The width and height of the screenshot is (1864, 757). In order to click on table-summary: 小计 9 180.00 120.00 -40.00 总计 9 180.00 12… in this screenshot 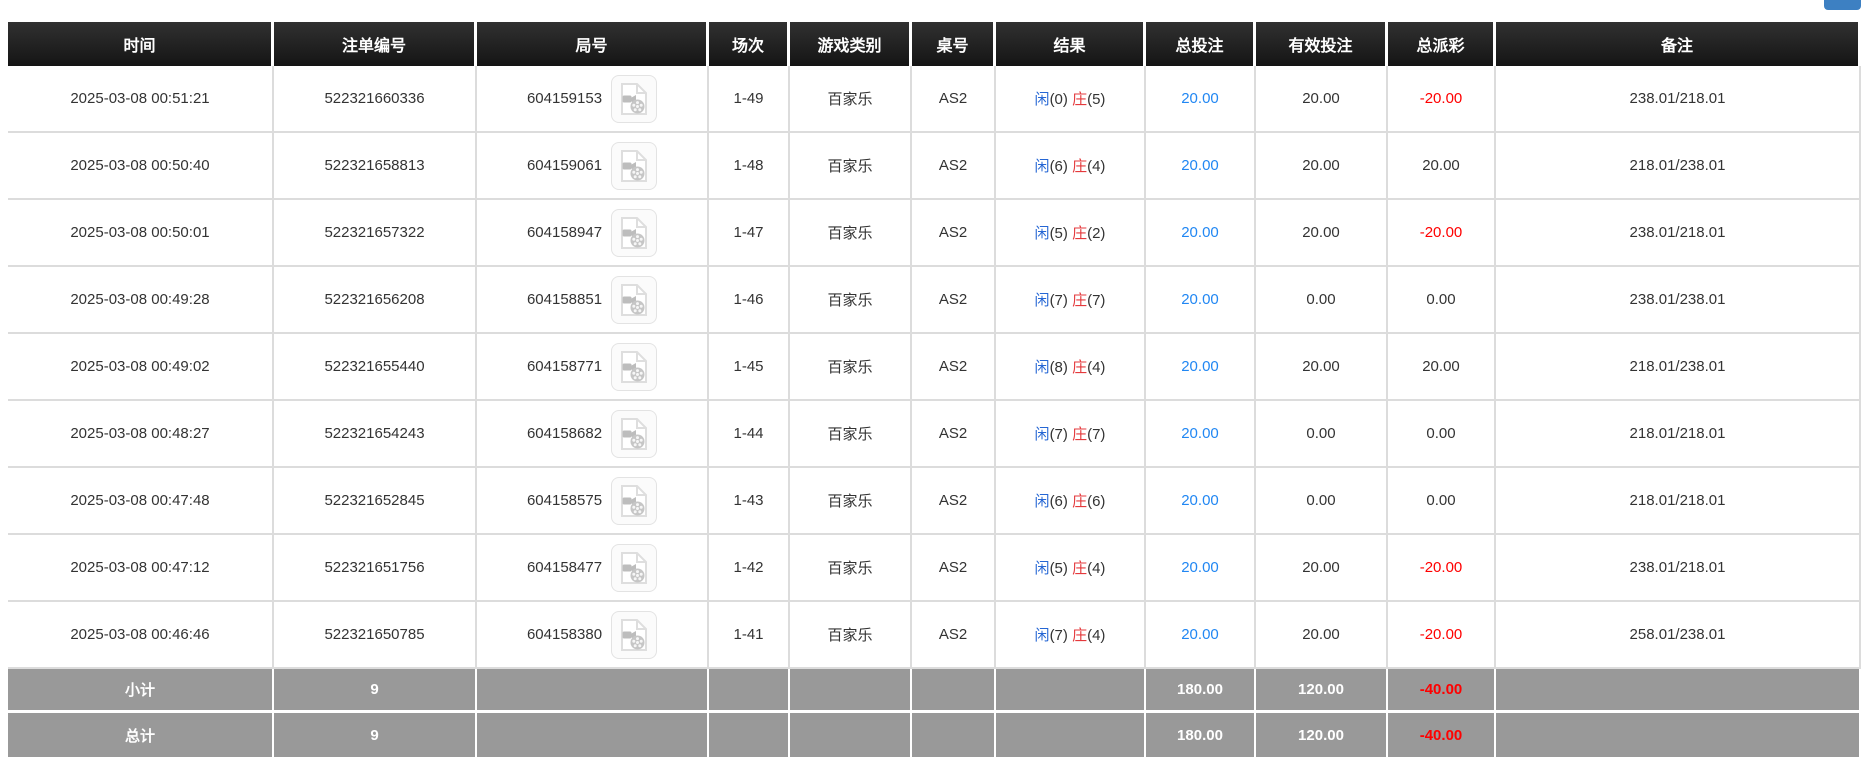, I will do `click(934, 713)`.